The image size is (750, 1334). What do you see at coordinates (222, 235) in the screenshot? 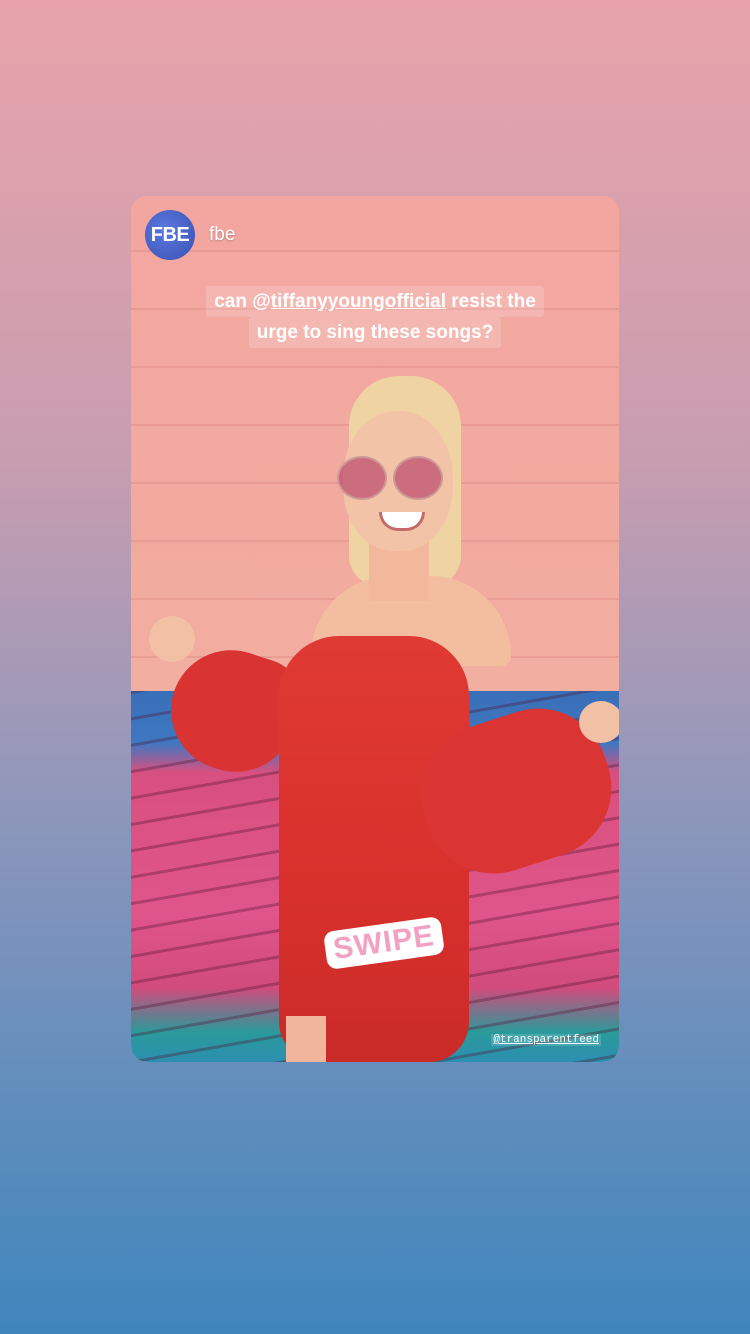
I see `account-username: fbe` at bounding box center [222, 235].